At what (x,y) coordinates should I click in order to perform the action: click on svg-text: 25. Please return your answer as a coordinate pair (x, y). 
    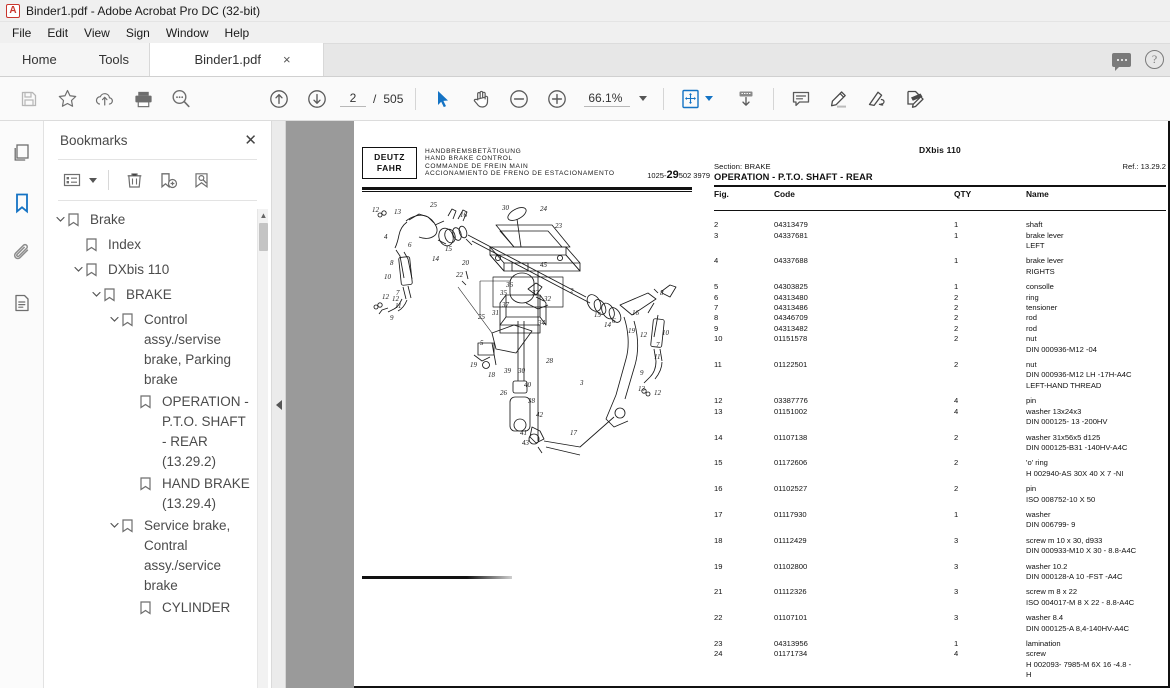
    Looking at the image, I should click on (434, 205).